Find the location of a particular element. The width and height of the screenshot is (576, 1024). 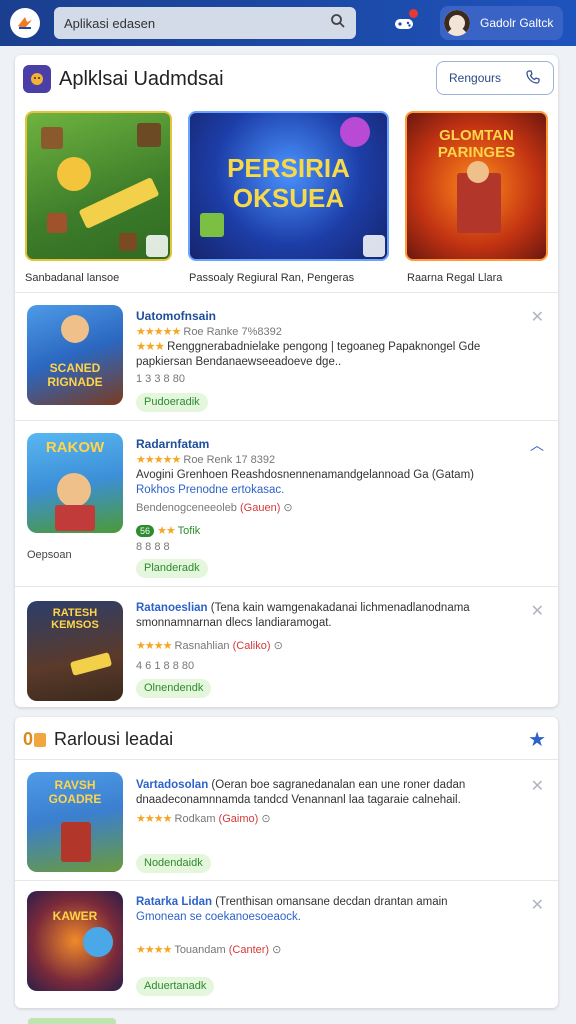

featured-label-2: Passoaly Regiural Ran, Pengeras is located at coordinates (272, 278).